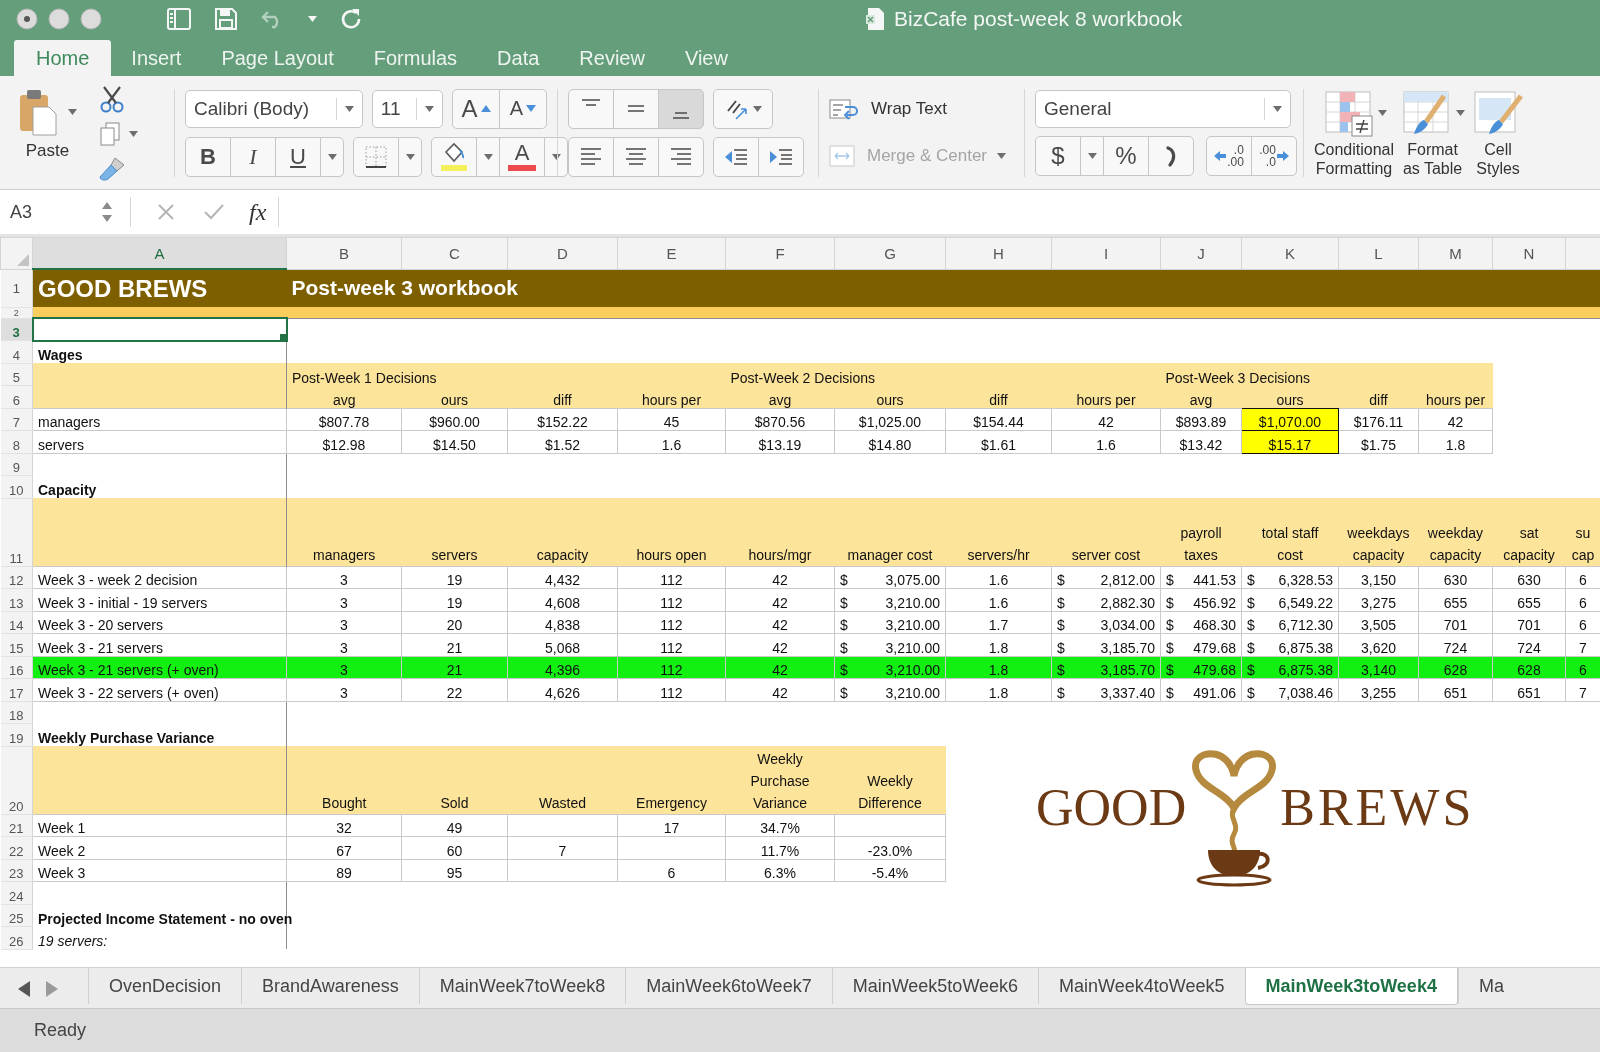 This screenshot has height=1052, width=1600. What do you see at coordinates (591, 108) in the screenshot?
I see `top-align-button` at bounding box center [591, 108].